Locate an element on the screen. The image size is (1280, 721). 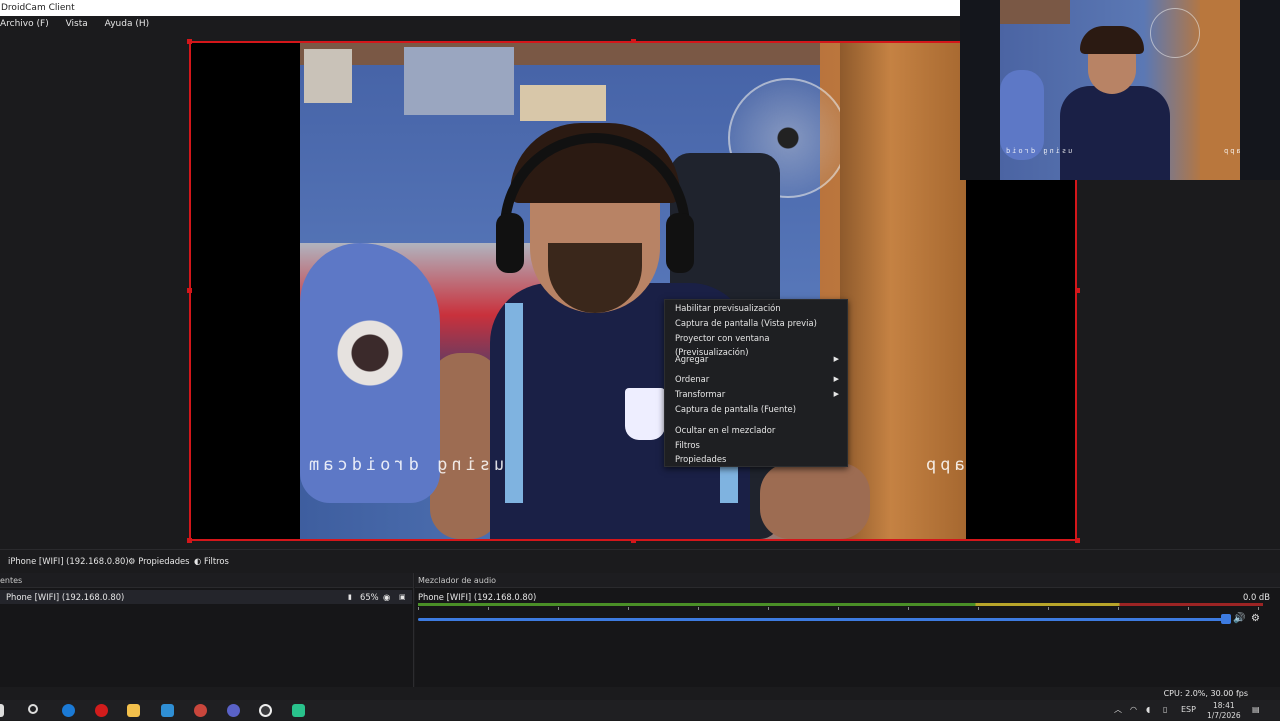
menu-item-transform: Transformar ▶ is located at coordinates (760, 394).